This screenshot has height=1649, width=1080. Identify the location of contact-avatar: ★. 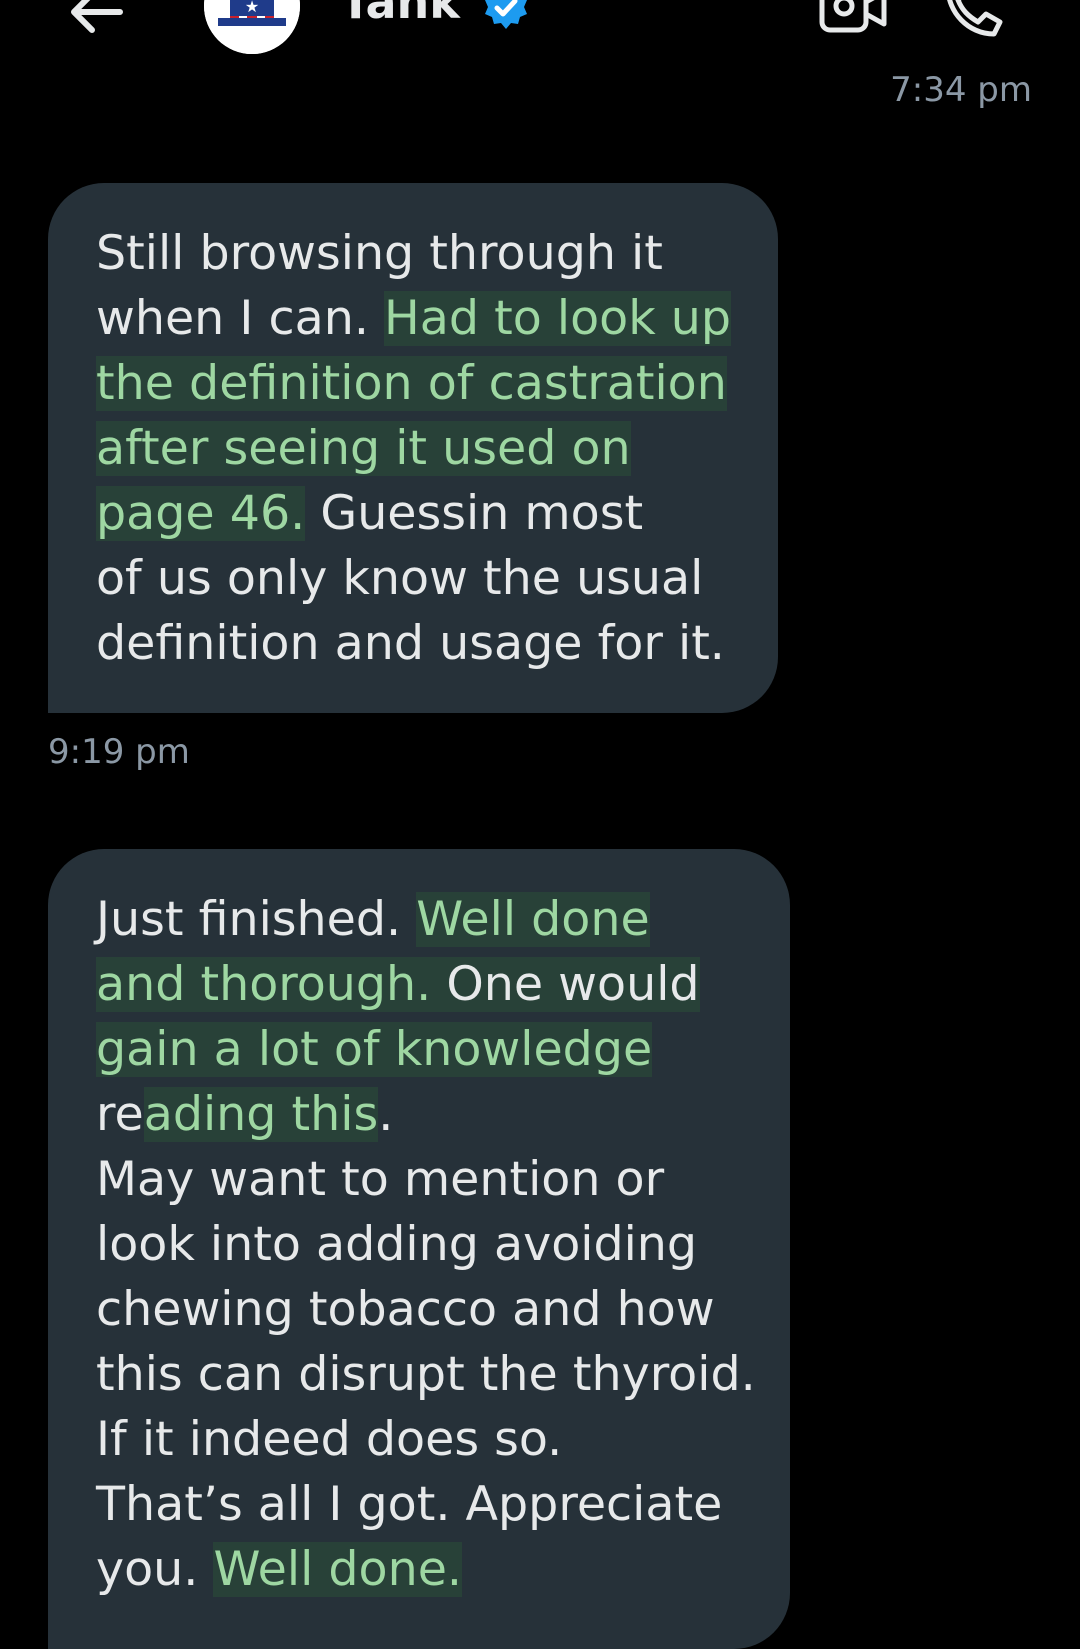
(252, 27).